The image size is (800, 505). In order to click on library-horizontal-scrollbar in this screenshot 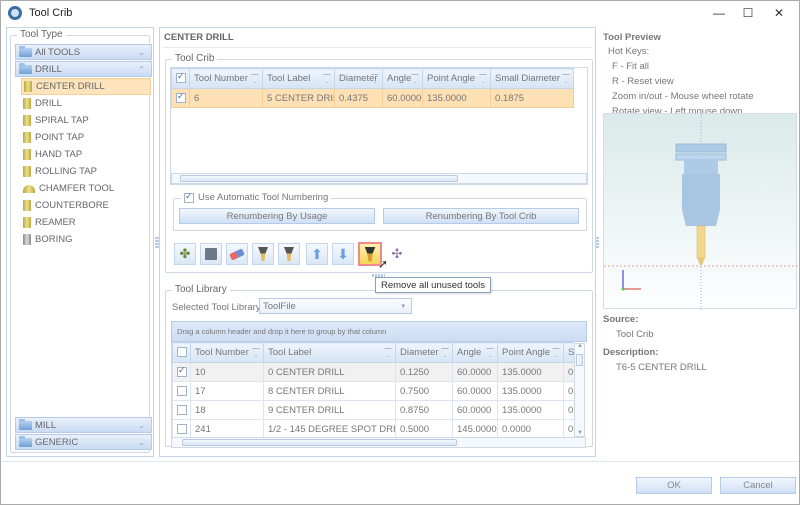, I will do `click(378, 442)`.